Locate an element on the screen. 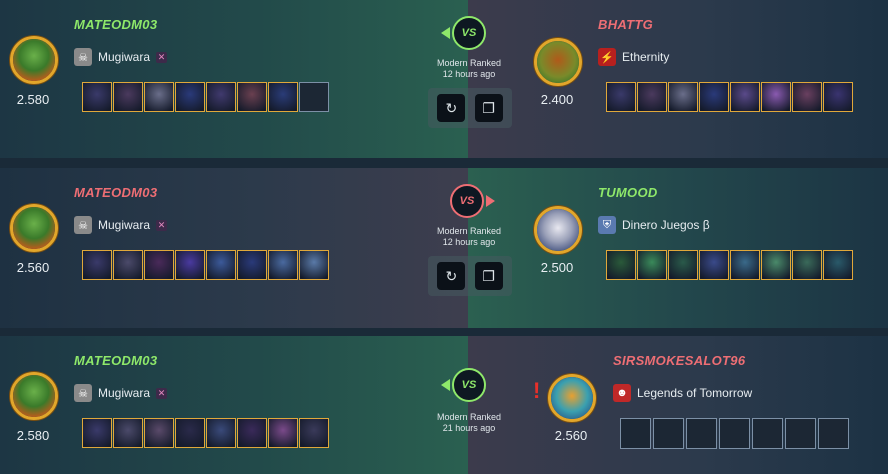 This screenshot has width=888, height=474. guild-name: Legends of Tomorrow is located at coordinates (694, 393).